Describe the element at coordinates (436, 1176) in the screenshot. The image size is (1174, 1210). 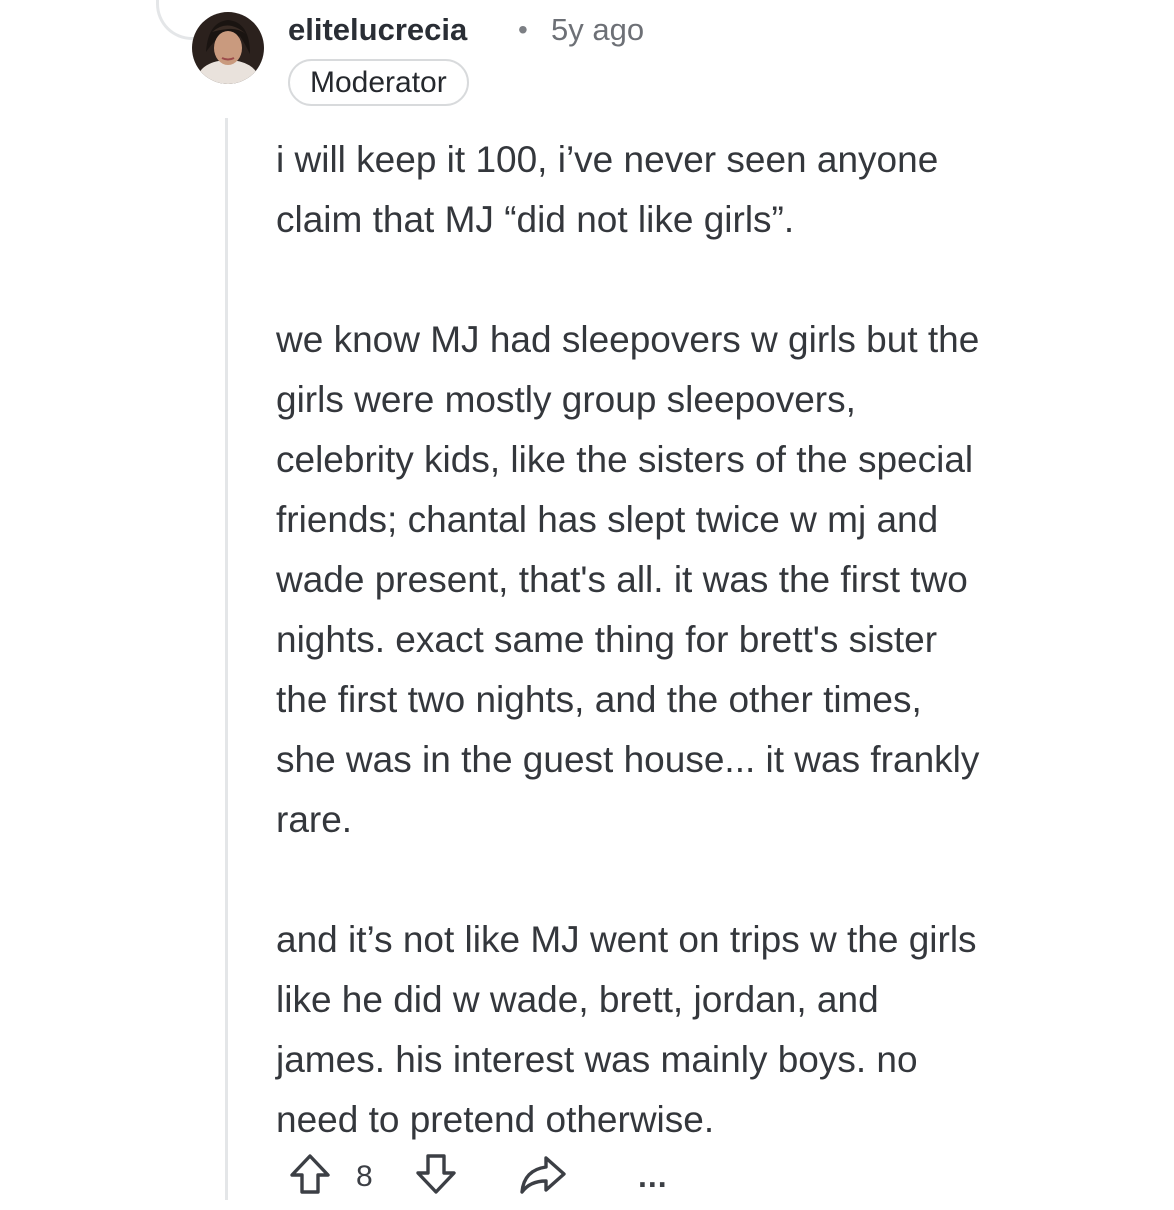
I see `downvote-arrow-icon` at that location.